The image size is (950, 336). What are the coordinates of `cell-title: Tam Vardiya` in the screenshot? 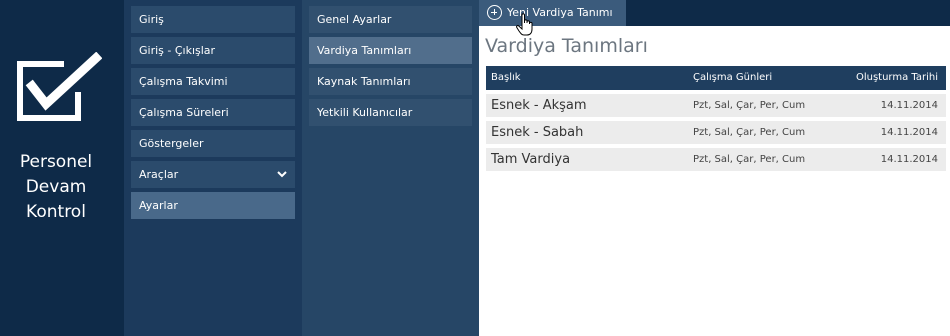 It's located at (530, 159).